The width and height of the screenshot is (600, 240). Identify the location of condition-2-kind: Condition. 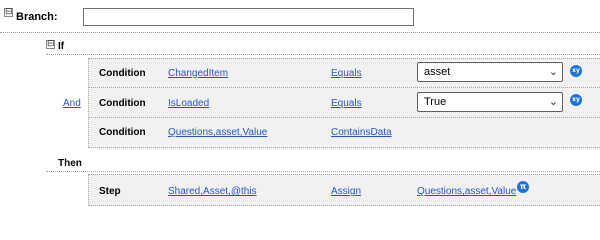
(122, 103).